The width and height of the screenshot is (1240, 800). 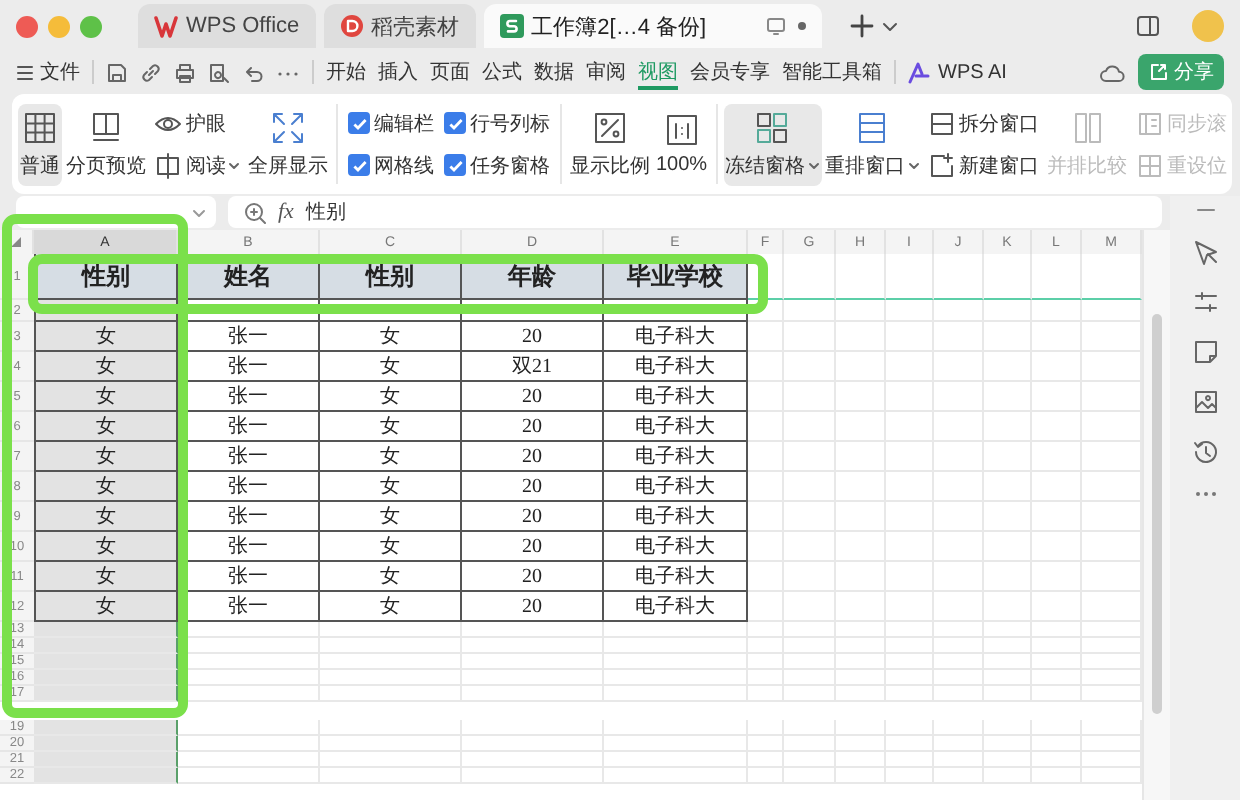 What do you see at coordinates (16, 242) in the screenshot?
I see `select-all-icon` at bounding box center [16, 242].